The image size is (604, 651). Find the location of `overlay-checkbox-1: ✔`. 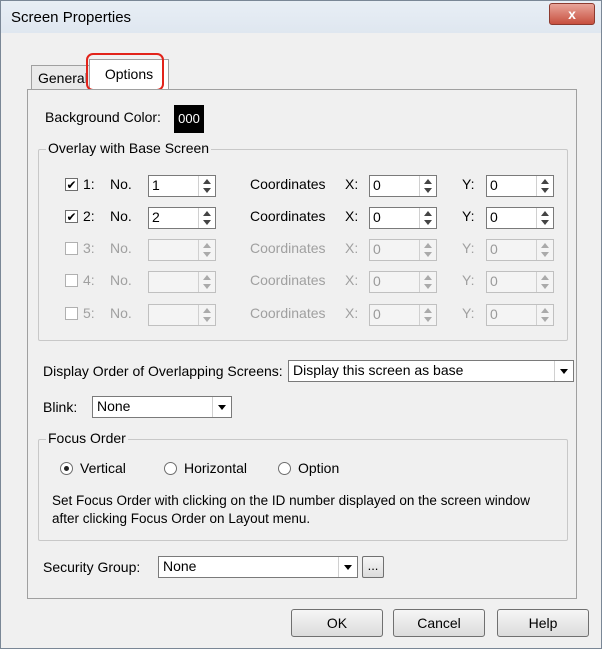

overlay-checkbox-1: ✔ is located at coordinates (71, 184).